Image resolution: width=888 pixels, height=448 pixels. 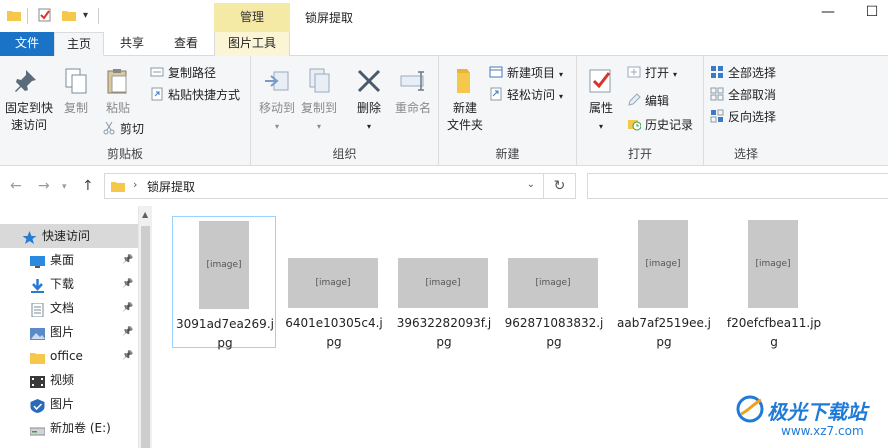 What do you see at coordinates (157, 72) in the screenshot?
I see `copy-path-icon` at bounding box center [157, 72].